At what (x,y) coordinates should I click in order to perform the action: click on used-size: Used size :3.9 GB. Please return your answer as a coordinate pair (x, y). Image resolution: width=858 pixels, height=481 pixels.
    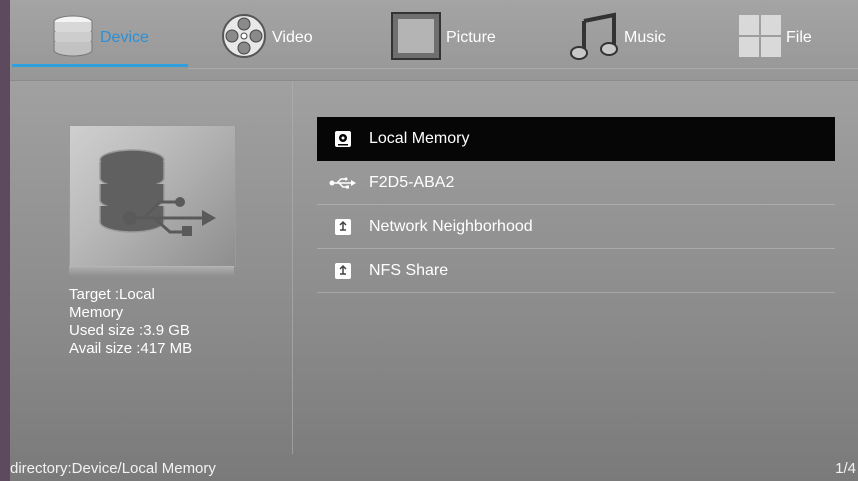
    Looking at the image, I should click on (129, 330).